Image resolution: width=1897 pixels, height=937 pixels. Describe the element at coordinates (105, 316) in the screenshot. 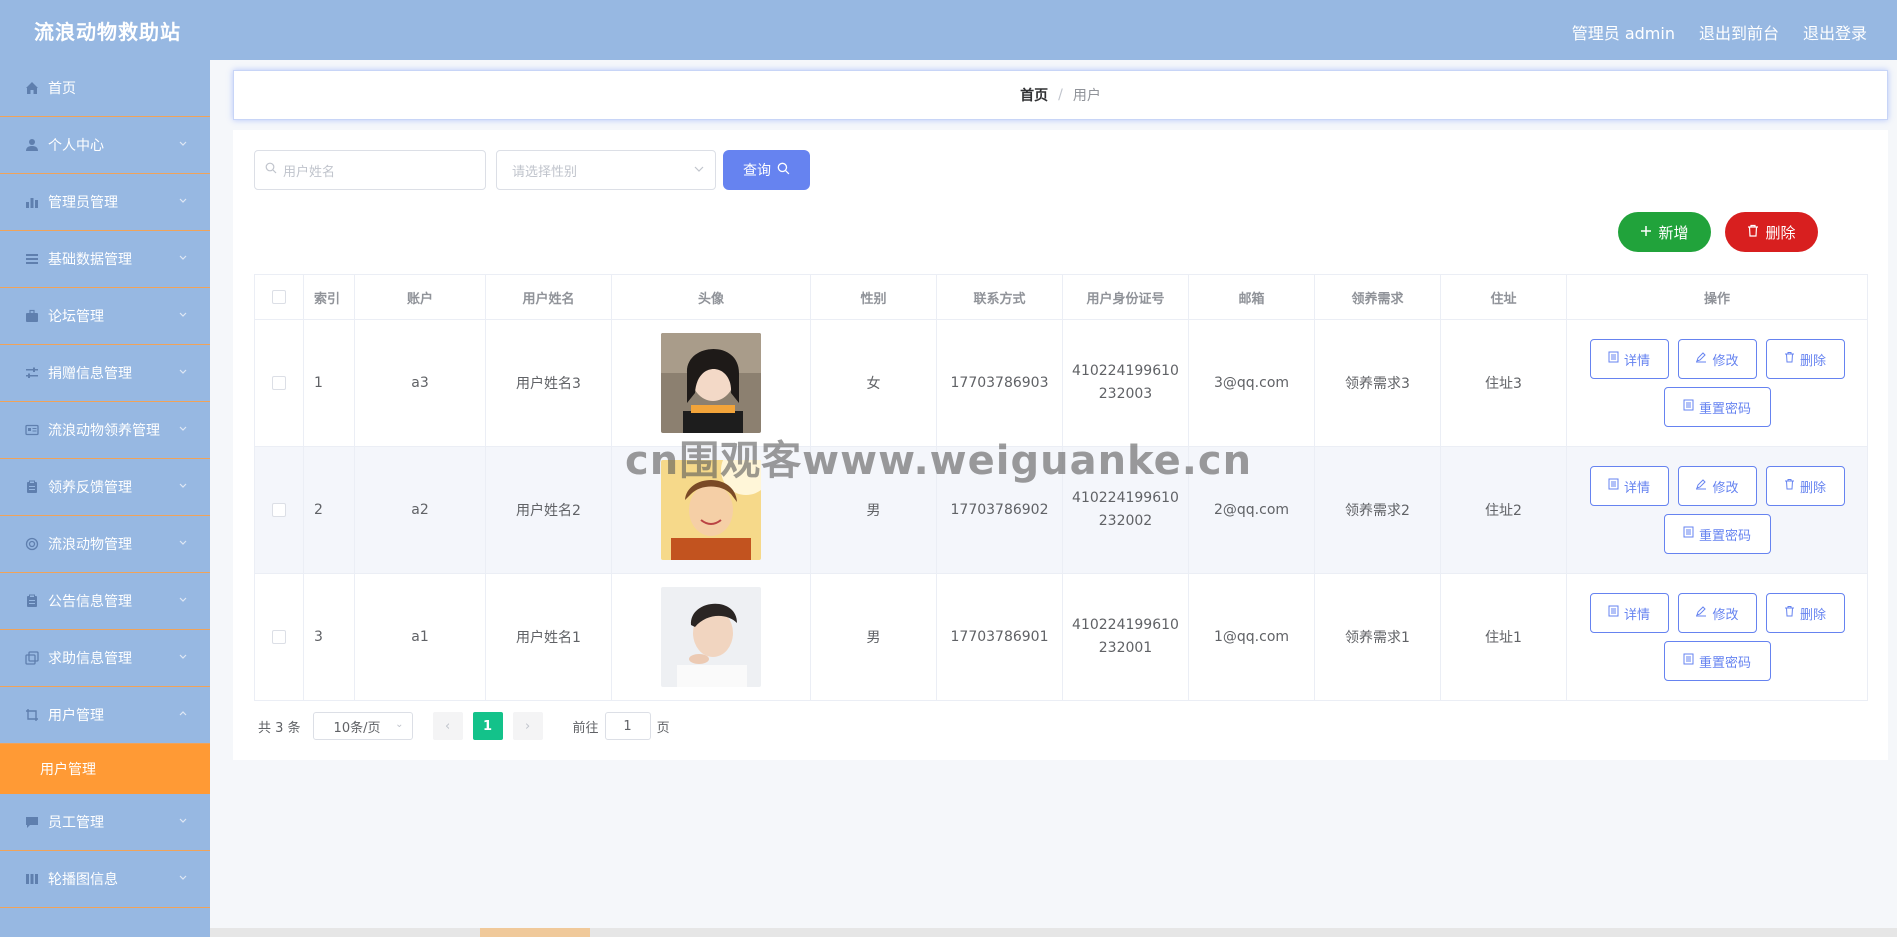

I see `sidebar-item-forum: 论坛管理` at that location.